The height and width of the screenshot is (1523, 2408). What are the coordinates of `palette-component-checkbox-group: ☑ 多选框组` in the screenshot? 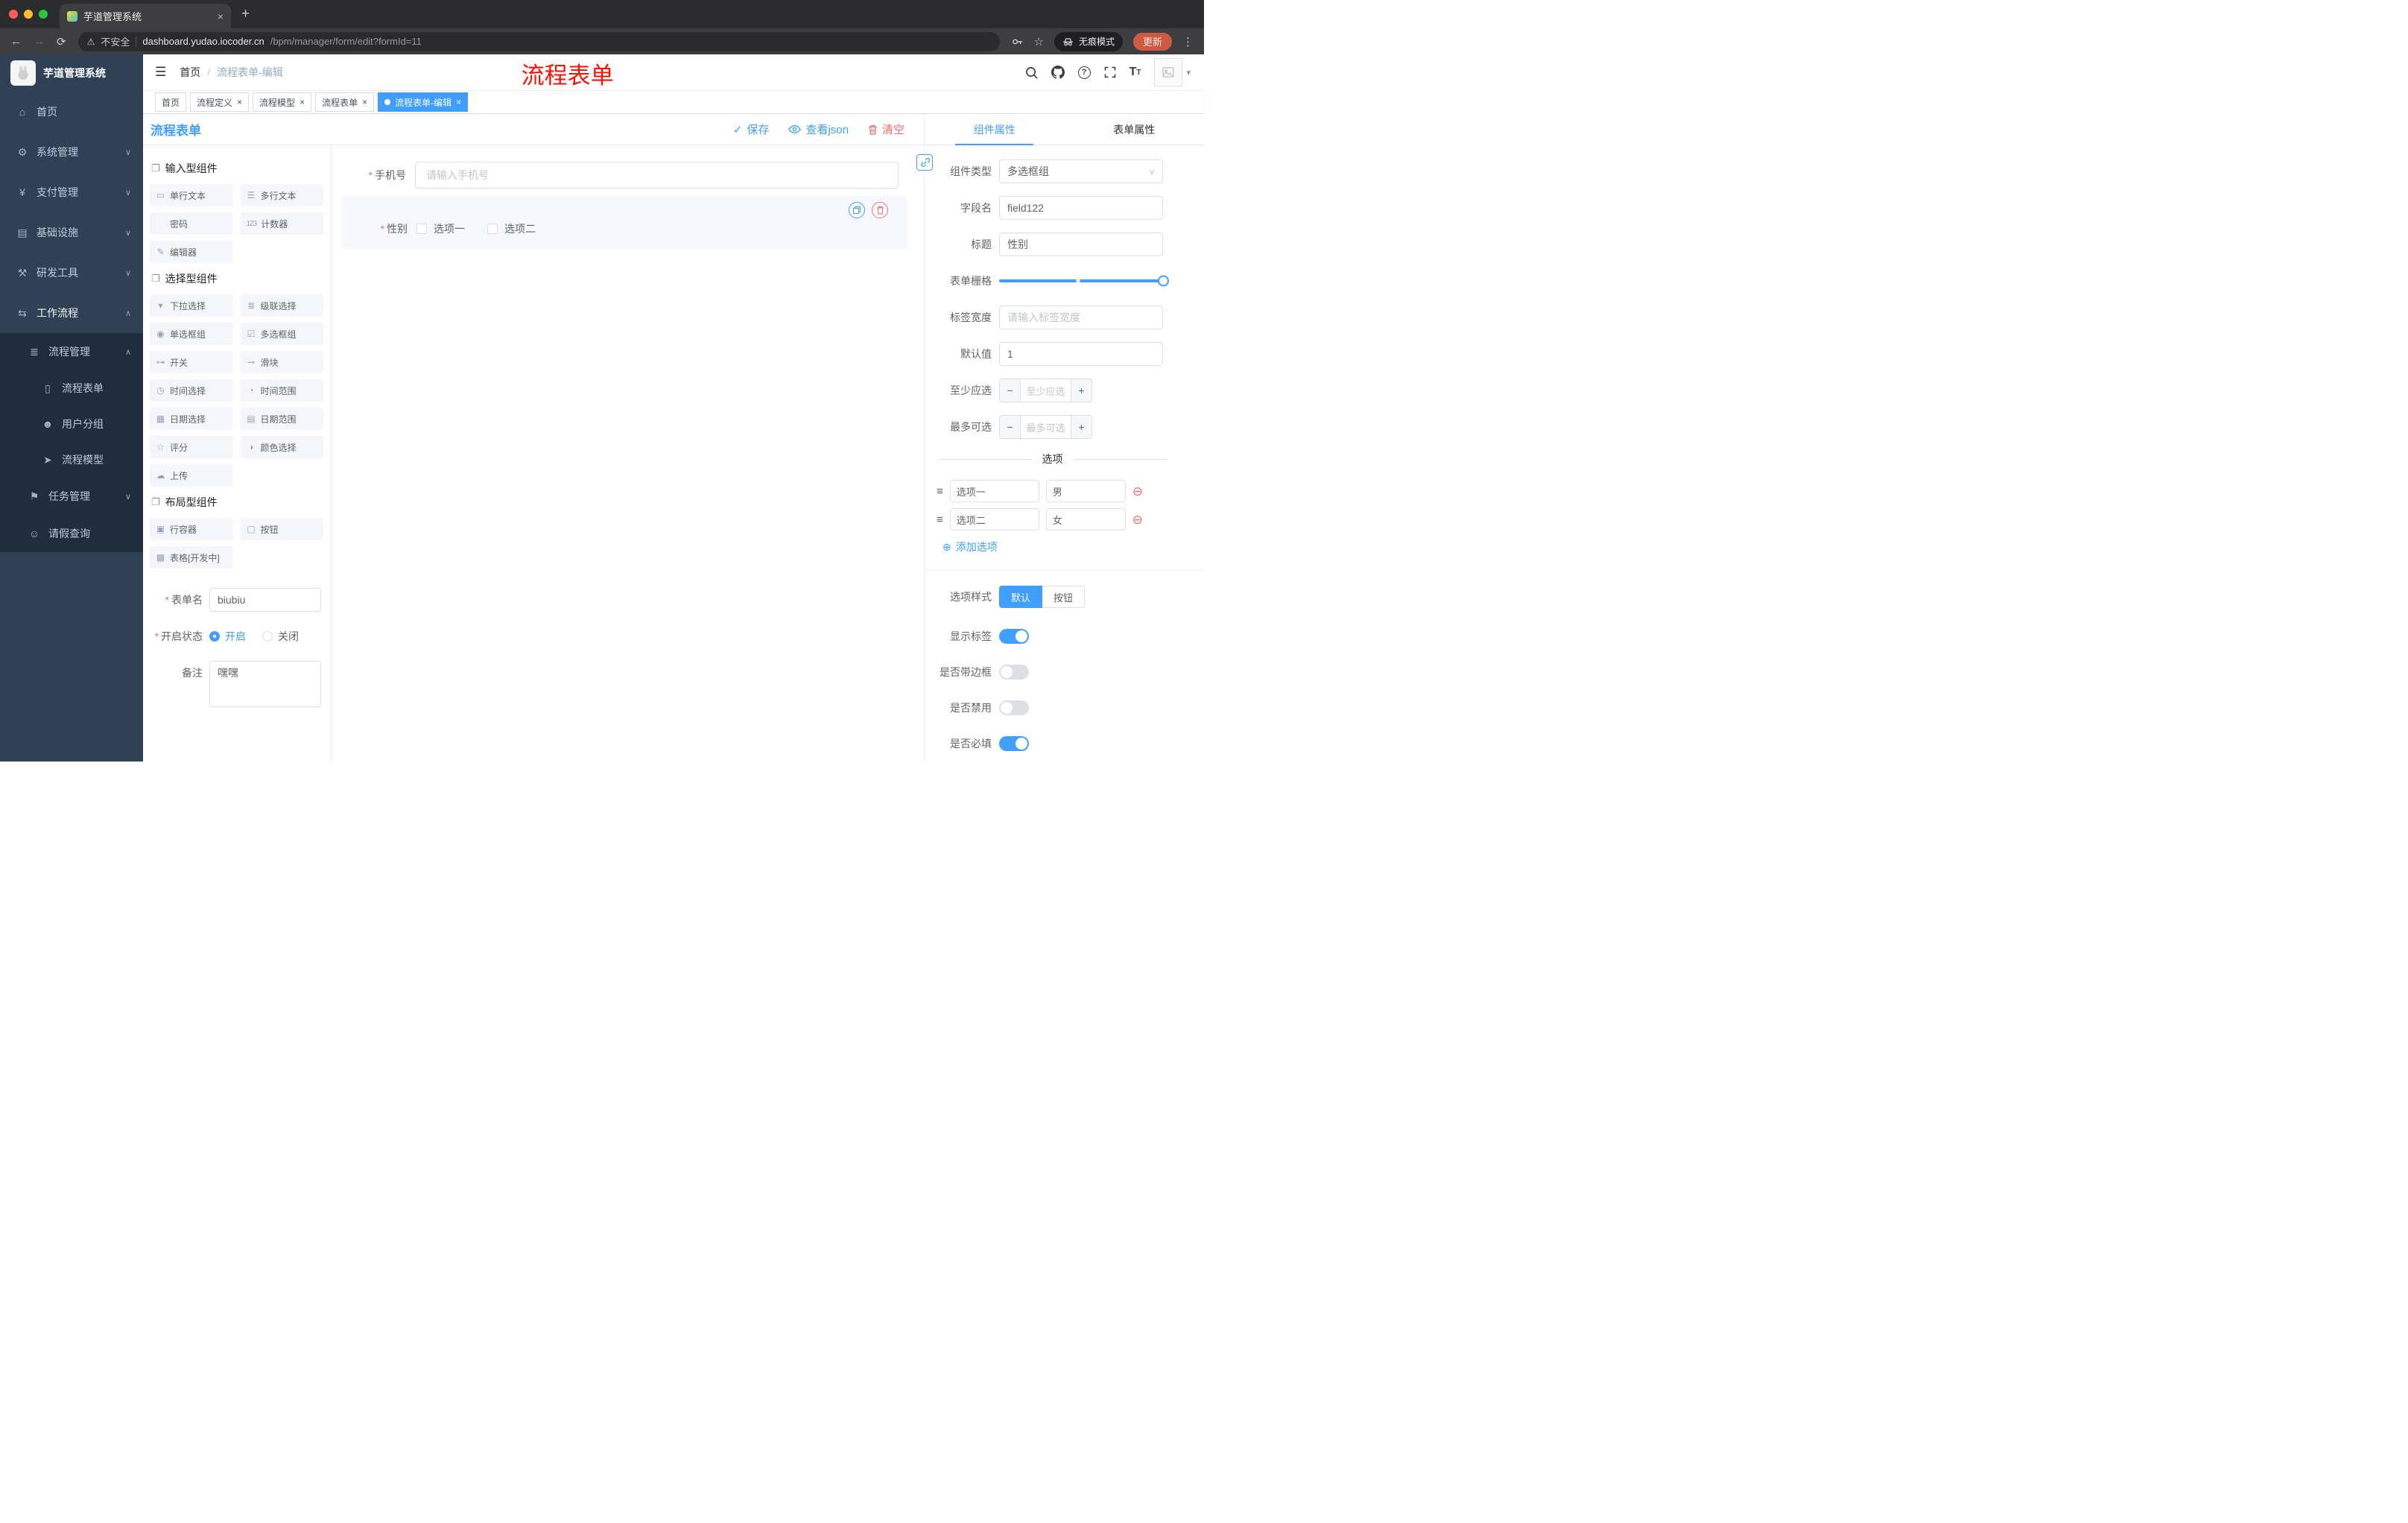 It's located at (281, 334).